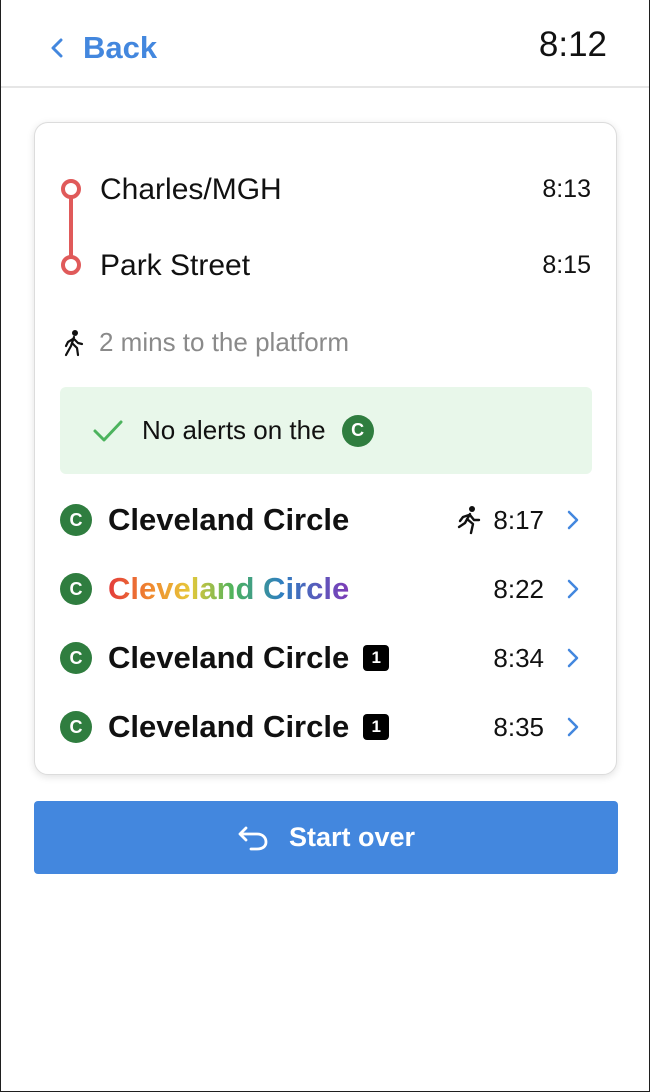 This screenshot has height=1092, width=650. I want to click on back-button: Back, so click(103, 48).